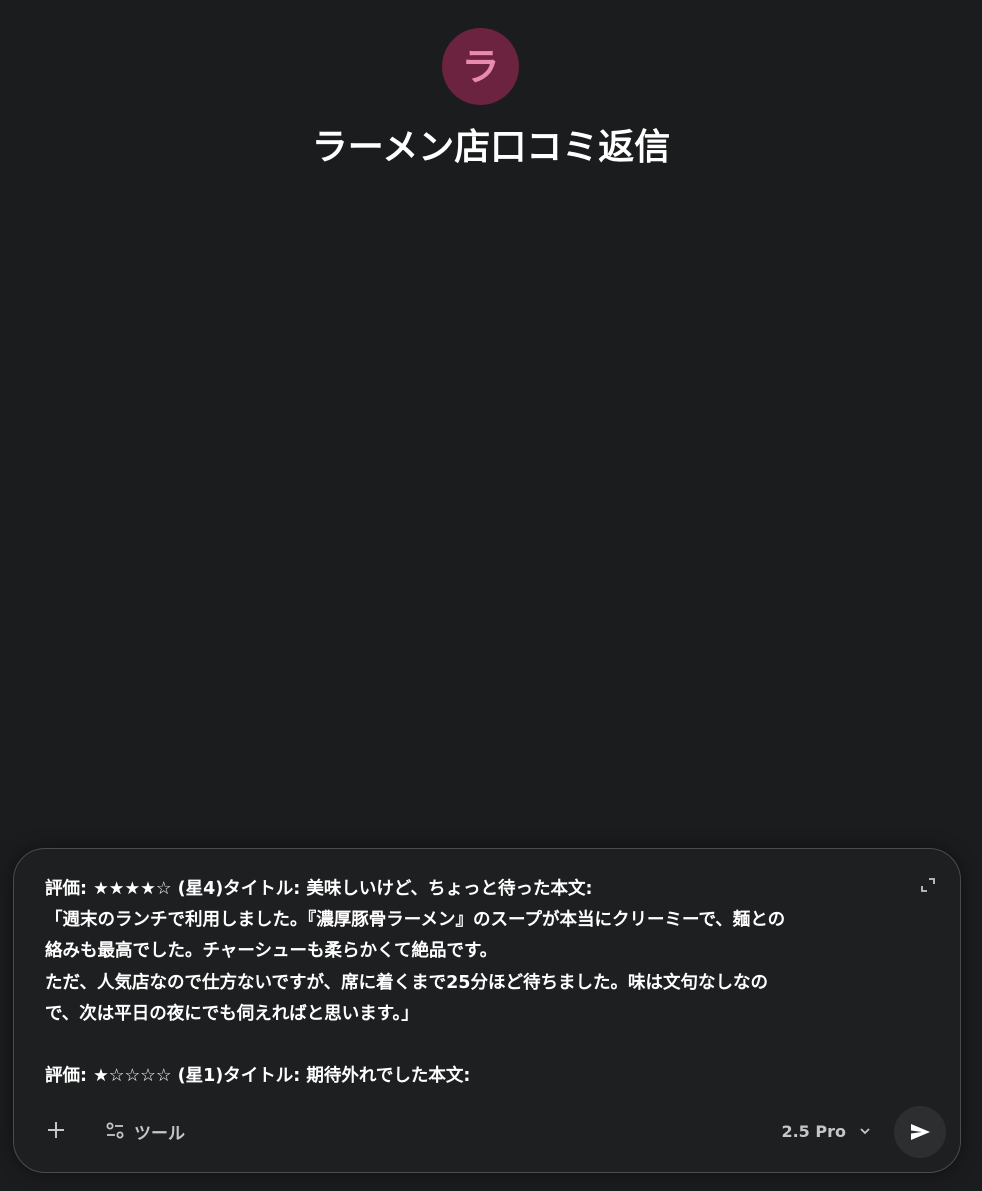  I want to click on avatar-letter: ラ, so click(480, 66).